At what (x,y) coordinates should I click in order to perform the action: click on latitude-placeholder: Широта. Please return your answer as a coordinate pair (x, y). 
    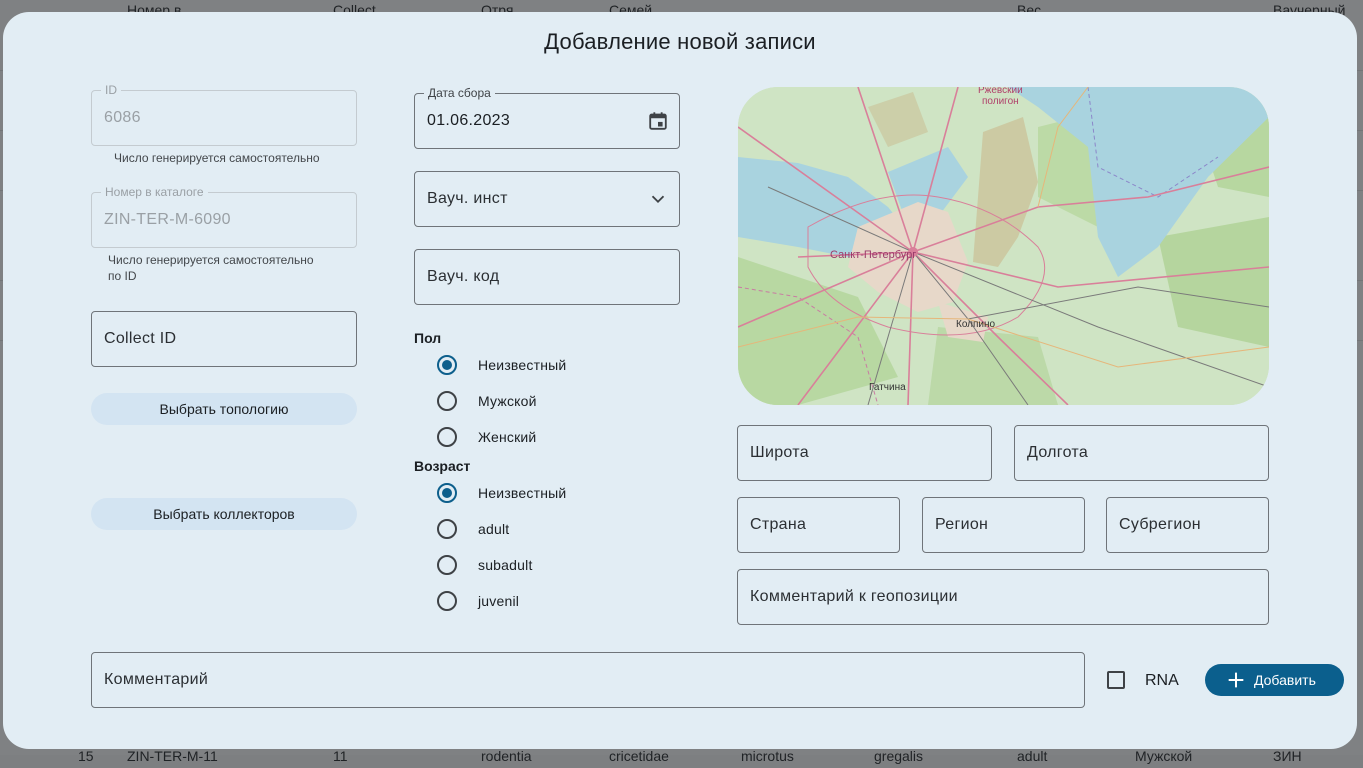
    Looking at the image, I should click on (779, 452).